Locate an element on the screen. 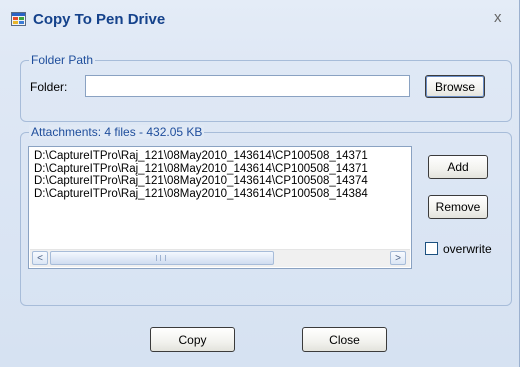 The width and height of the screenshot is (525, 367). overwrite-checkbox is located at coordinates (431, 248).